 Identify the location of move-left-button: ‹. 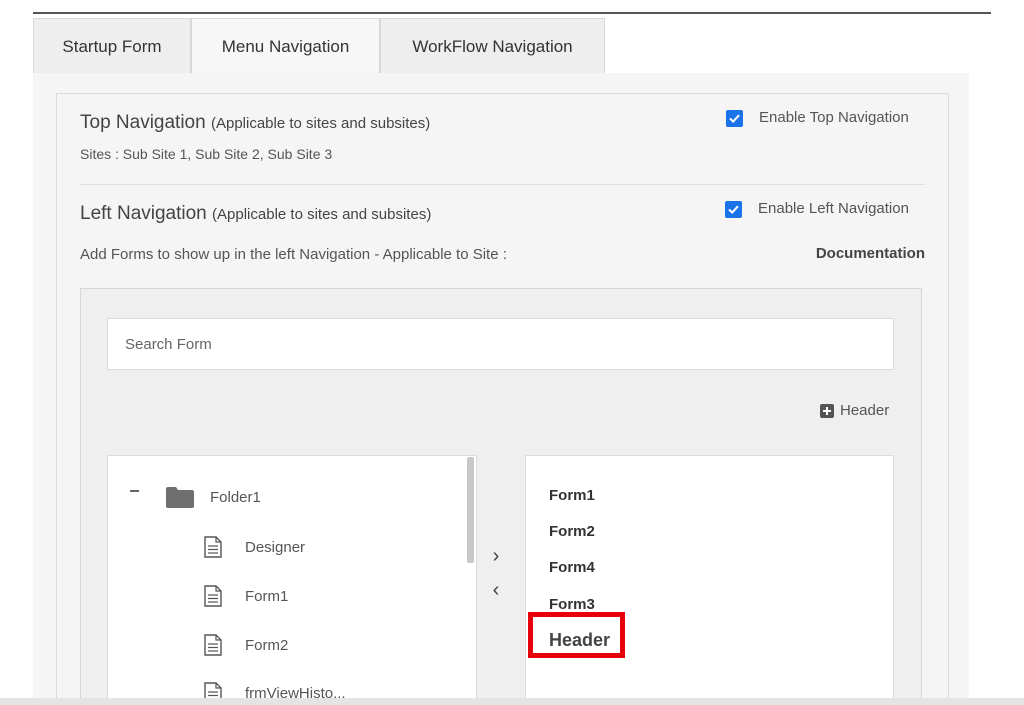
(496, 590).